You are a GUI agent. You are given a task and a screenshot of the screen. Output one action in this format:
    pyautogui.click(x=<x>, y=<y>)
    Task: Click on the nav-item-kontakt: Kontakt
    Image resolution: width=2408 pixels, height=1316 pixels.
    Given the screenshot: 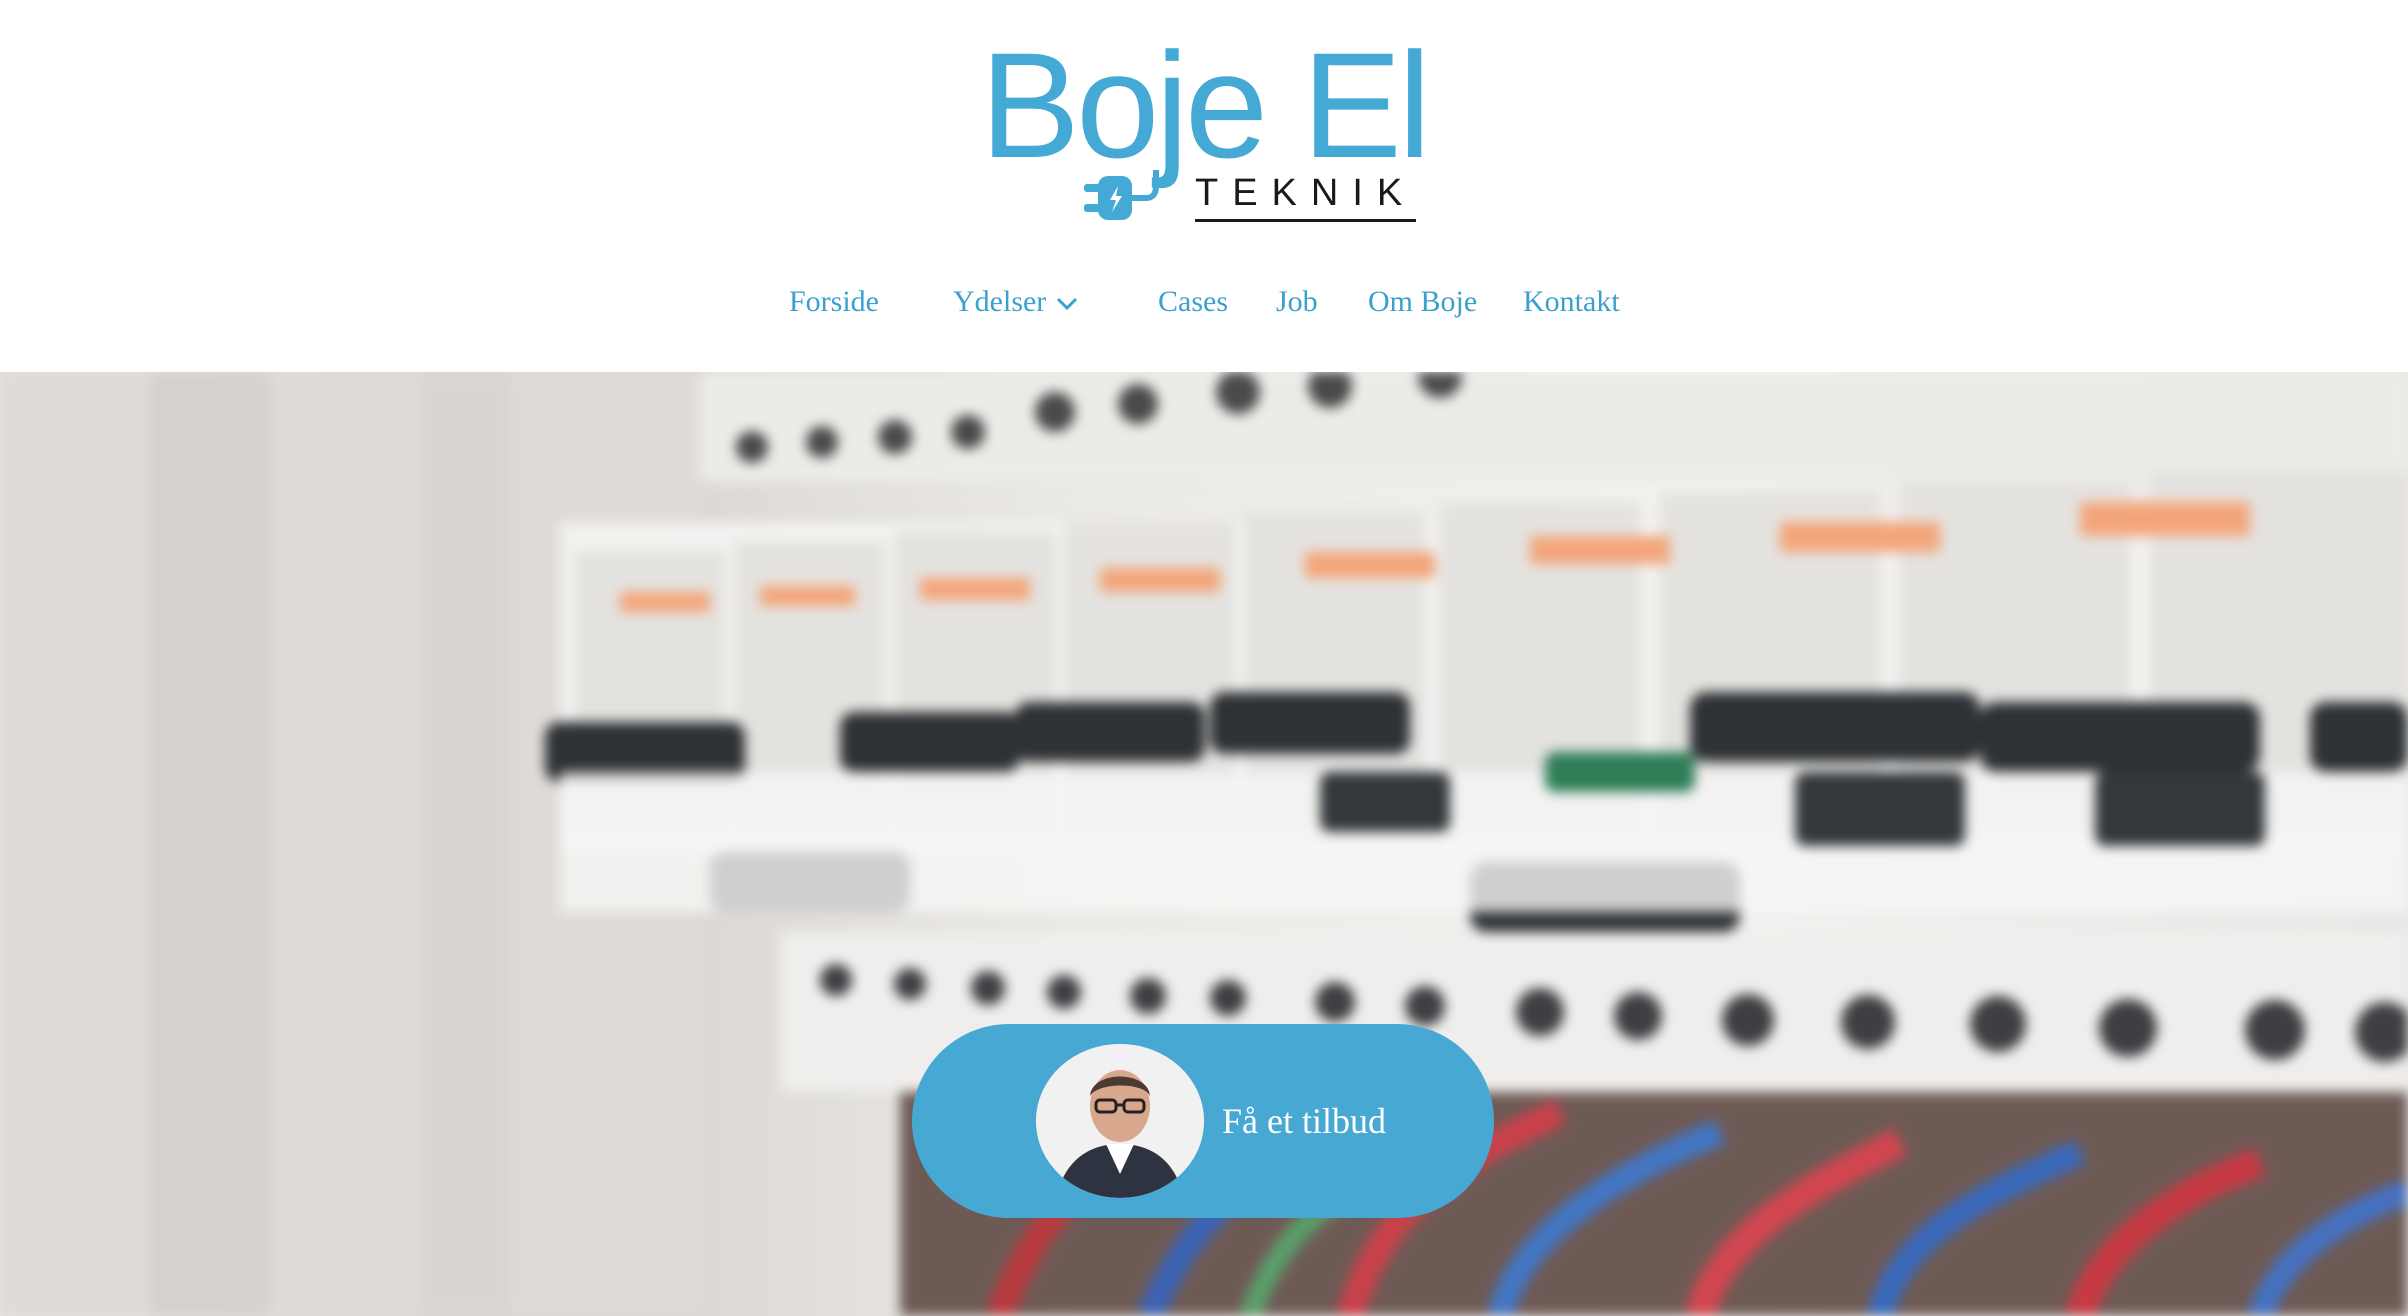 What is the action you would take?
    pyautogui.click(x=1571, y=302)
    